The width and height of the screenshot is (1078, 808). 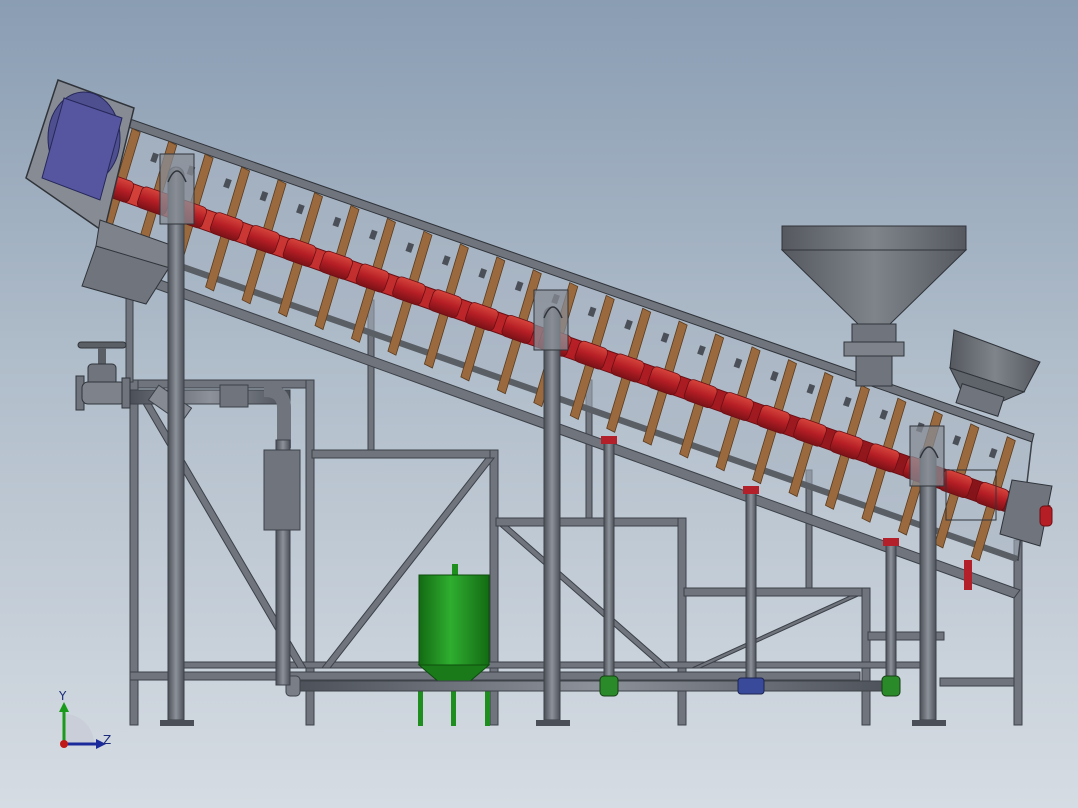 I want to click on secondary-hopper, so click(x=995, y=373).